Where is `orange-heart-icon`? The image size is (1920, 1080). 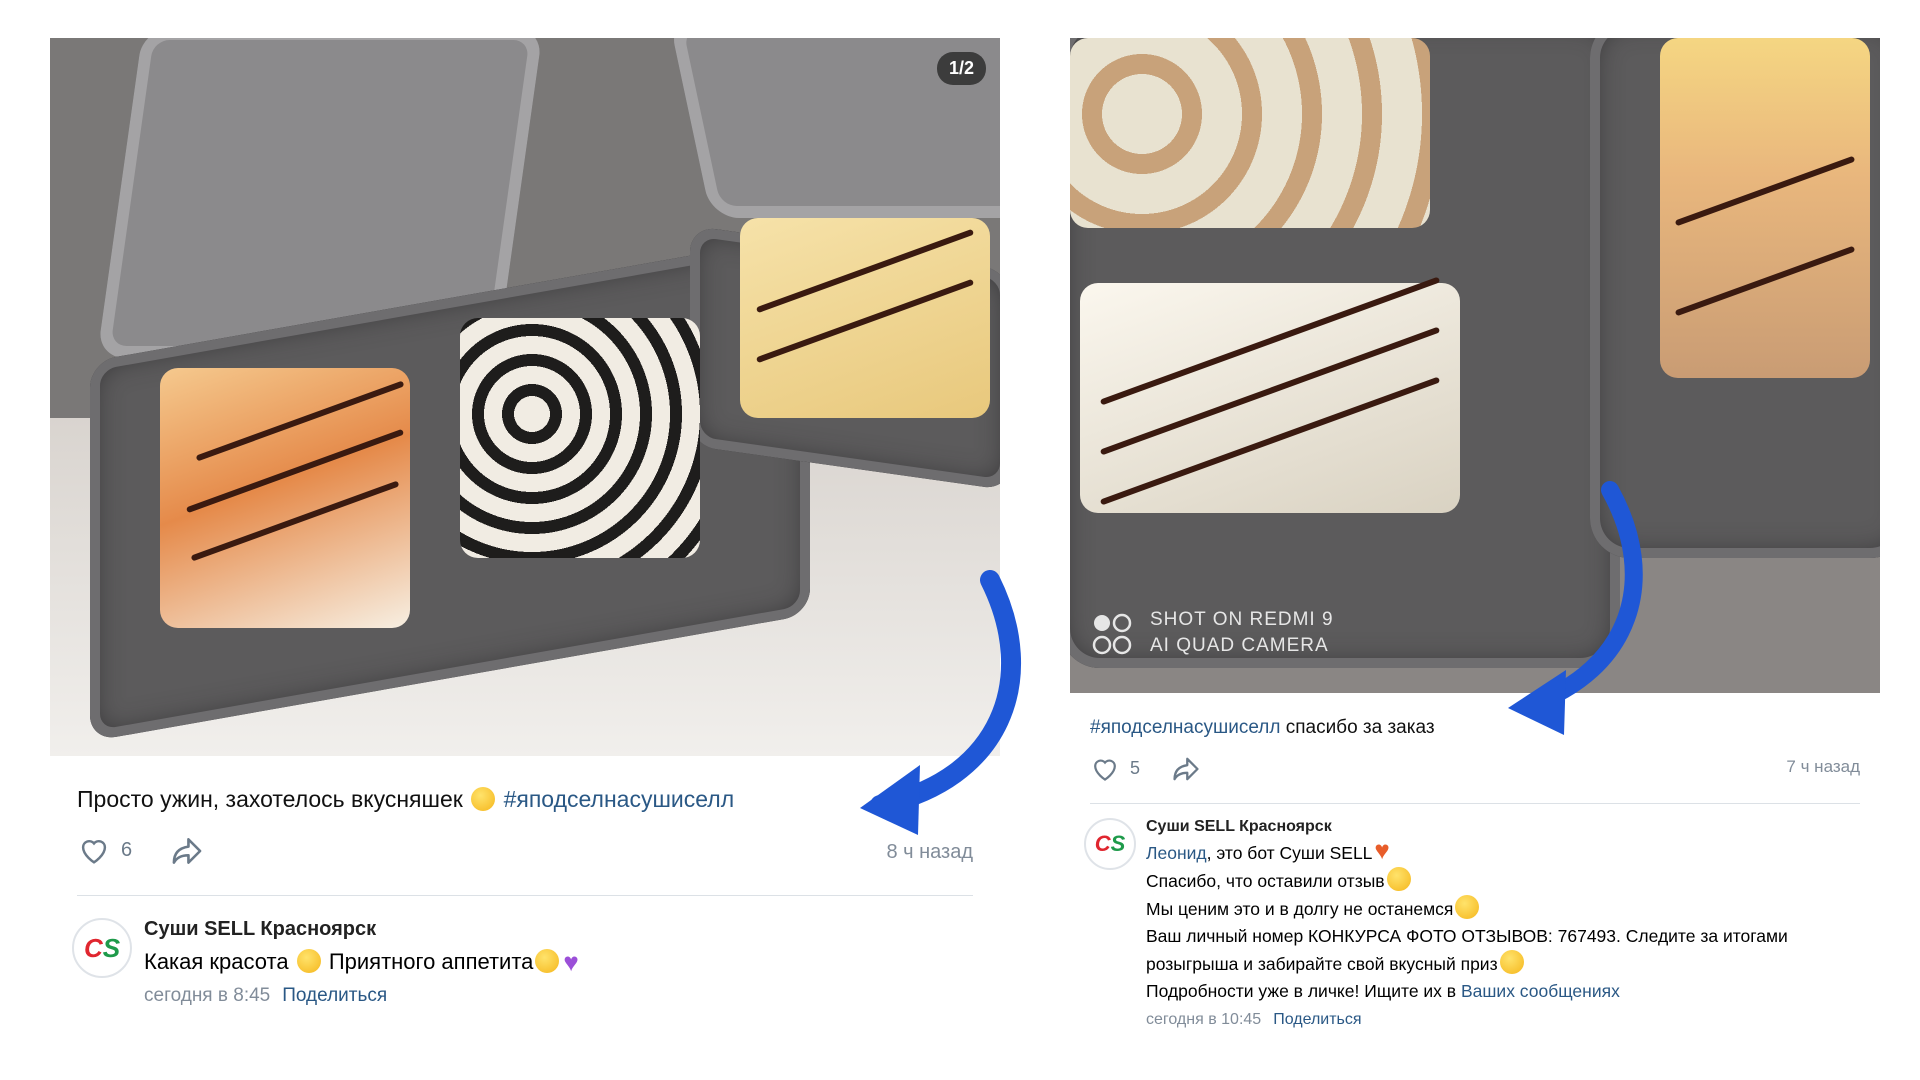
orange-heart-icon is located at coordinates (1385, 850).